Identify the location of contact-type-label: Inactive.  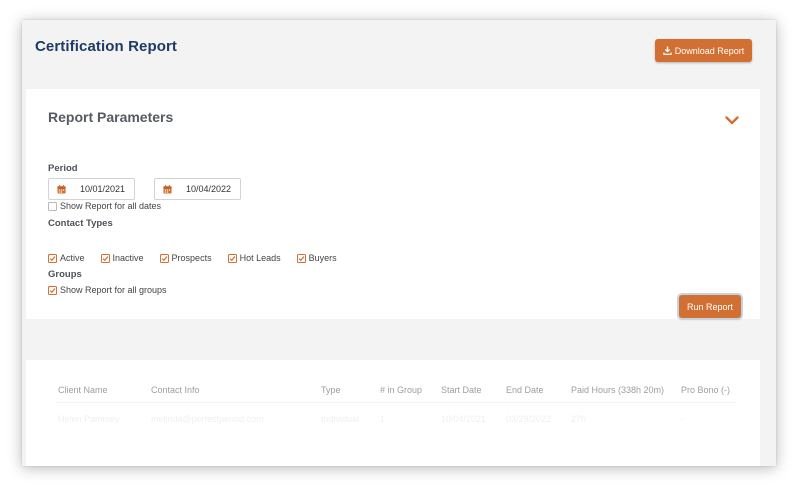
(128, 258).